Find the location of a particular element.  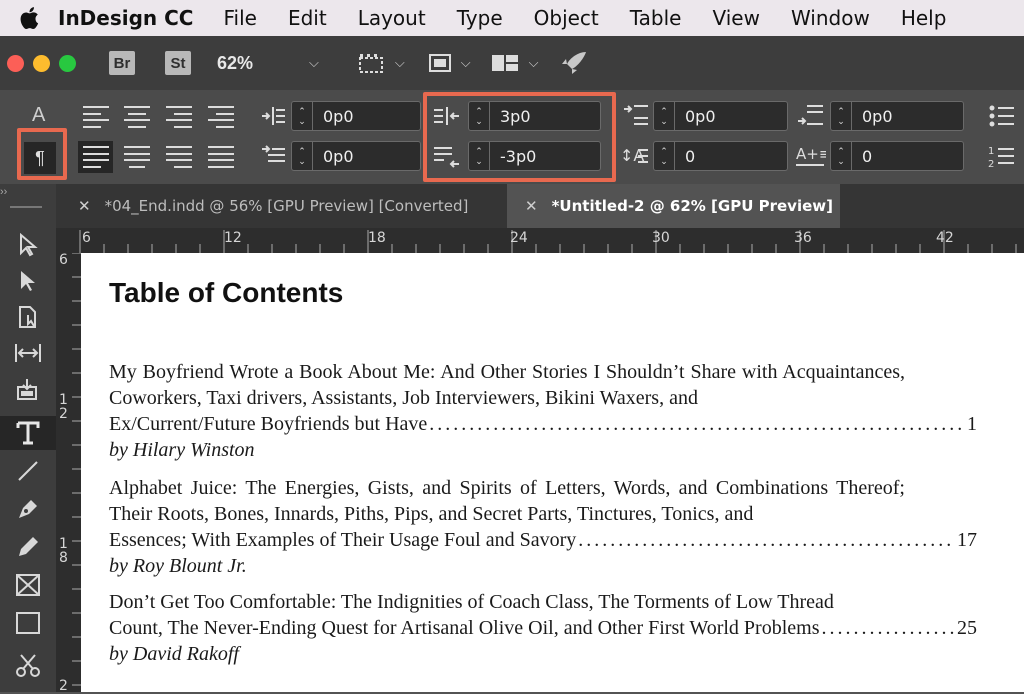

stock-button: St is located at coordinates (178, 63).